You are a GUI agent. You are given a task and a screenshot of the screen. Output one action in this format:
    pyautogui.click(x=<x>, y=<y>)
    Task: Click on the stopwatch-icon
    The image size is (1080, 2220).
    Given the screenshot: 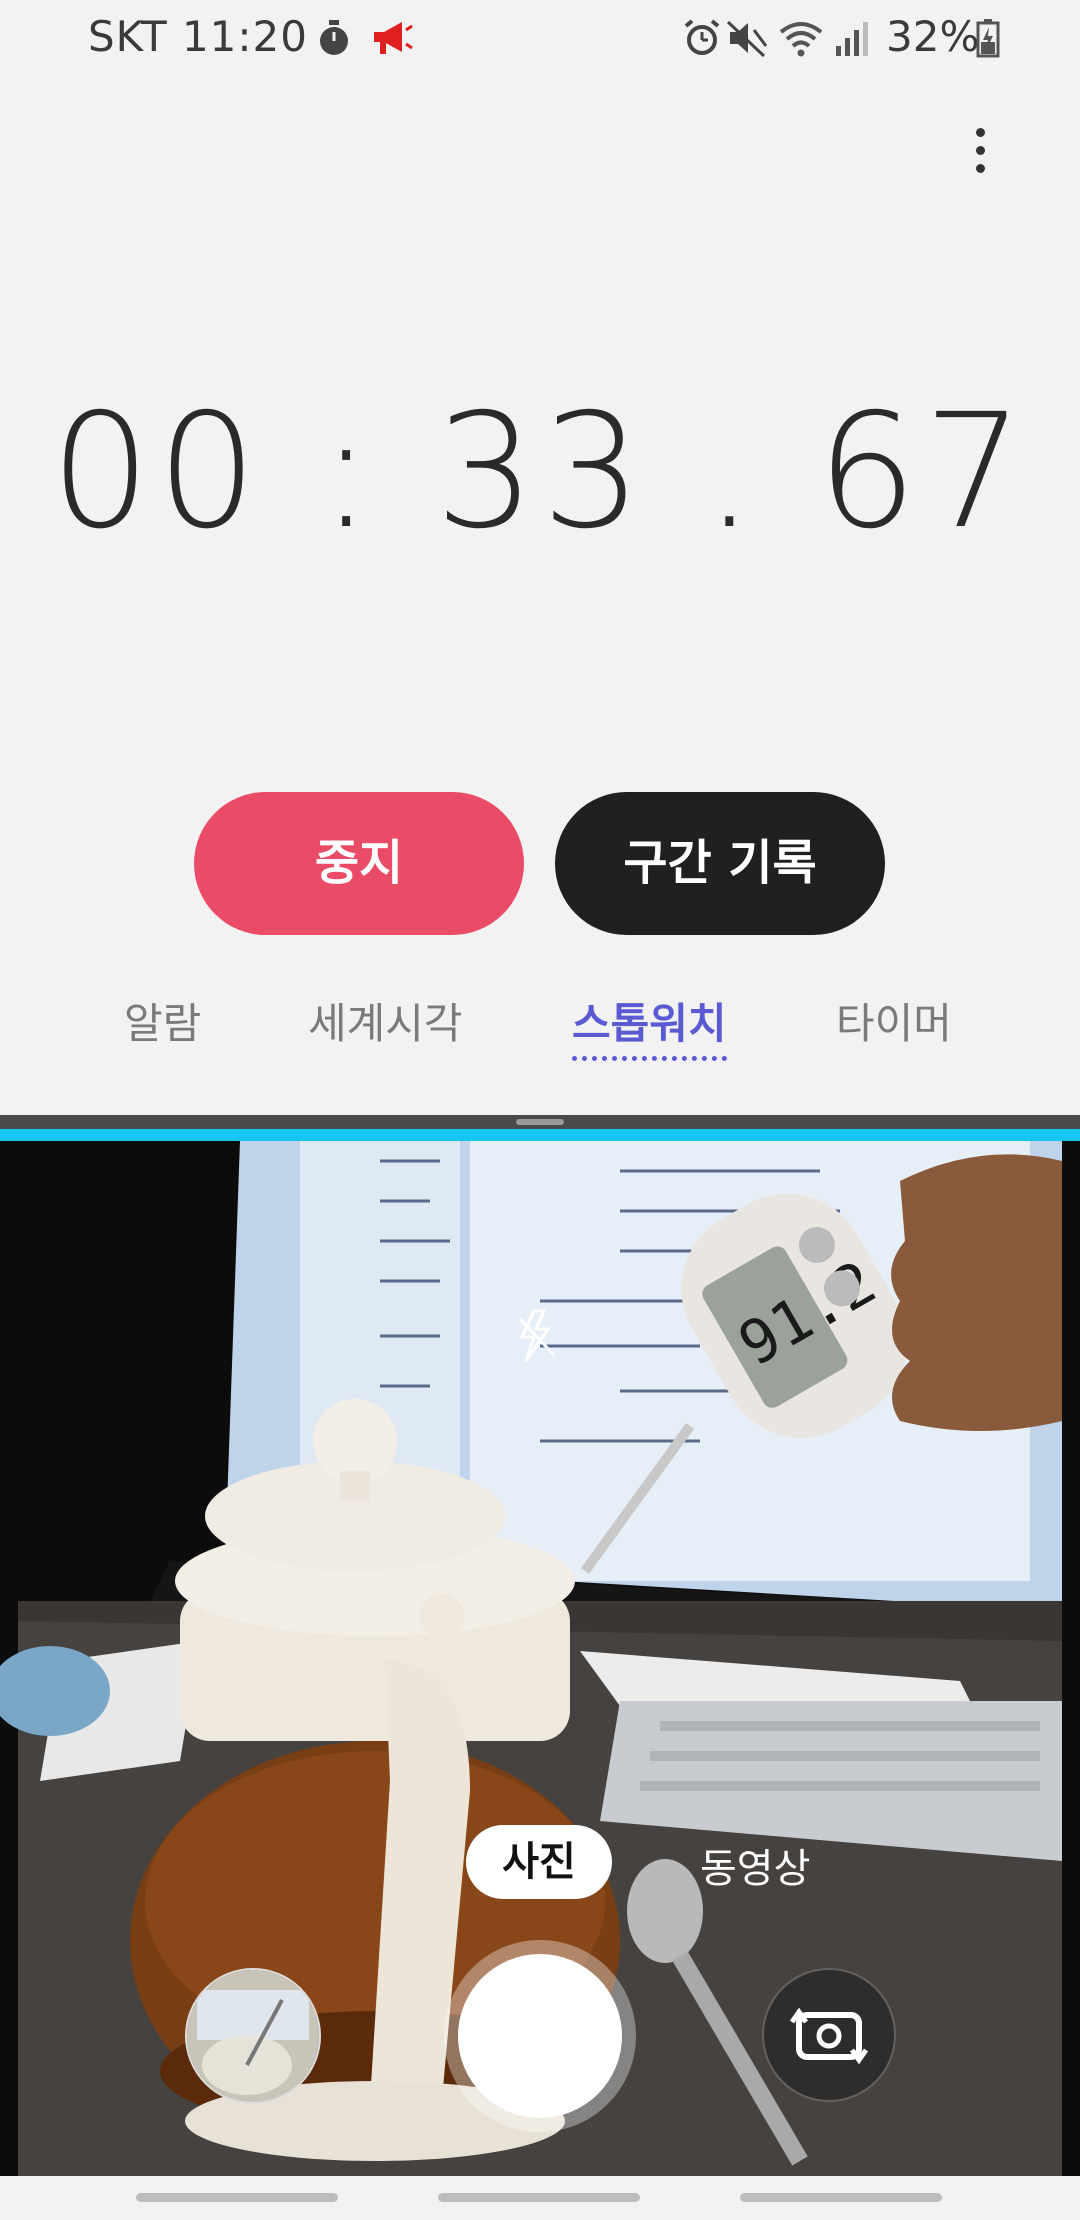 What is the action you would take?
    pyautogui.click(x=334, y=37)
    